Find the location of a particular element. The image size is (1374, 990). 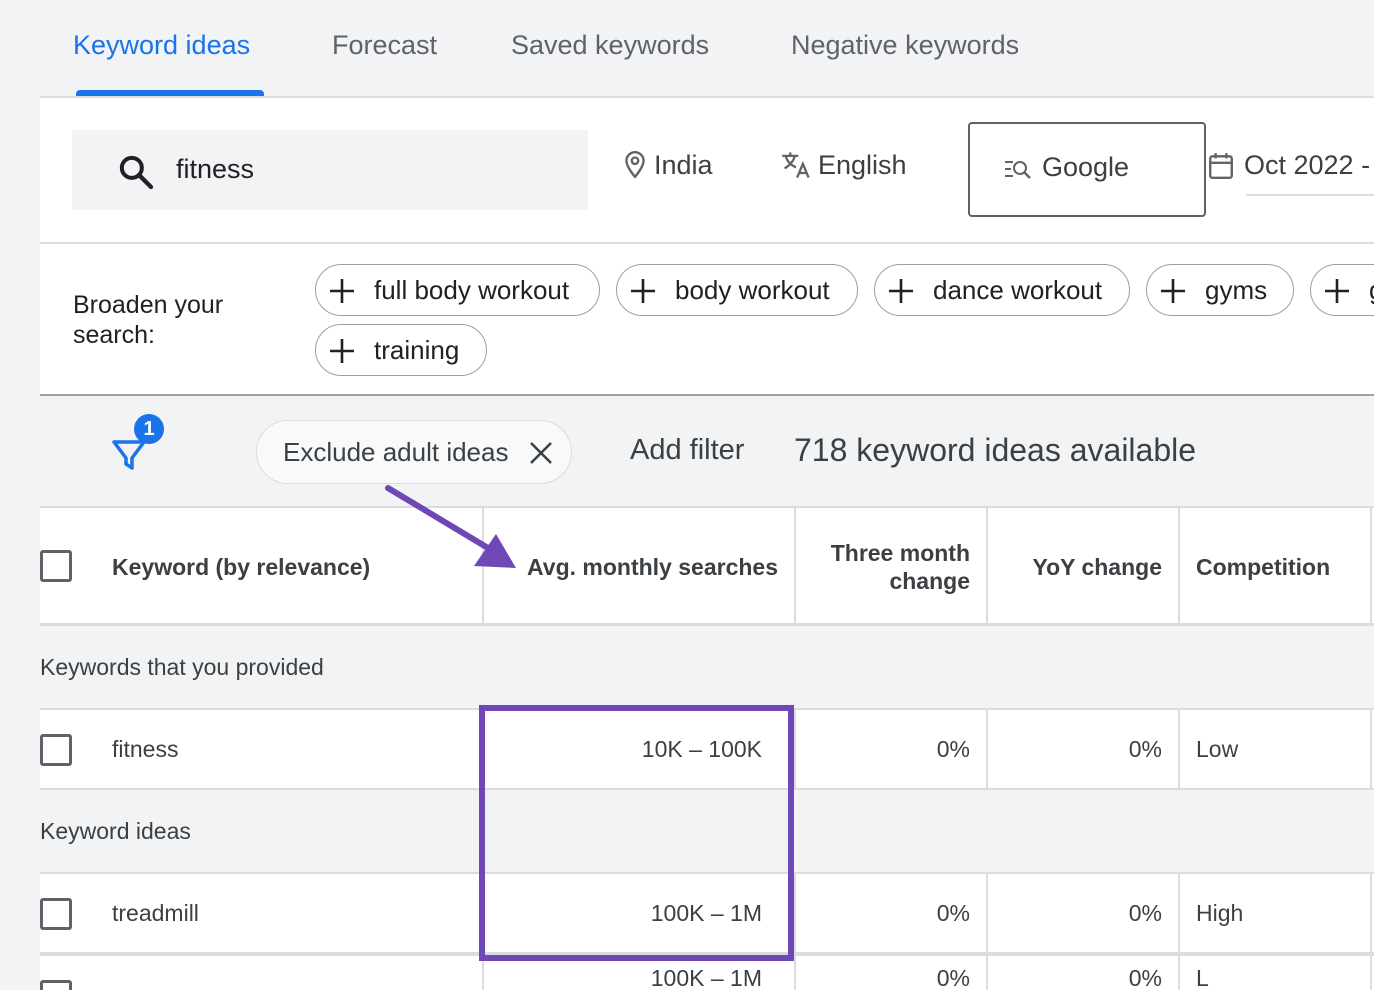

column-header-yoy-change: YoY change is located at coordinates (1075, 567).